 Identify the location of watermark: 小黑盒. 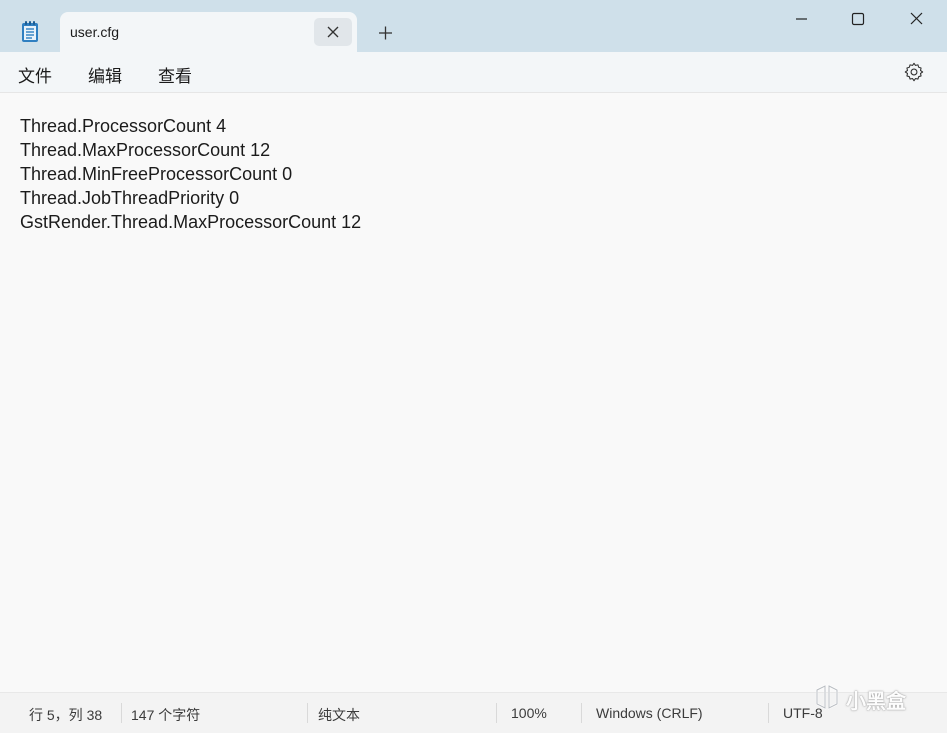
(868, 697).